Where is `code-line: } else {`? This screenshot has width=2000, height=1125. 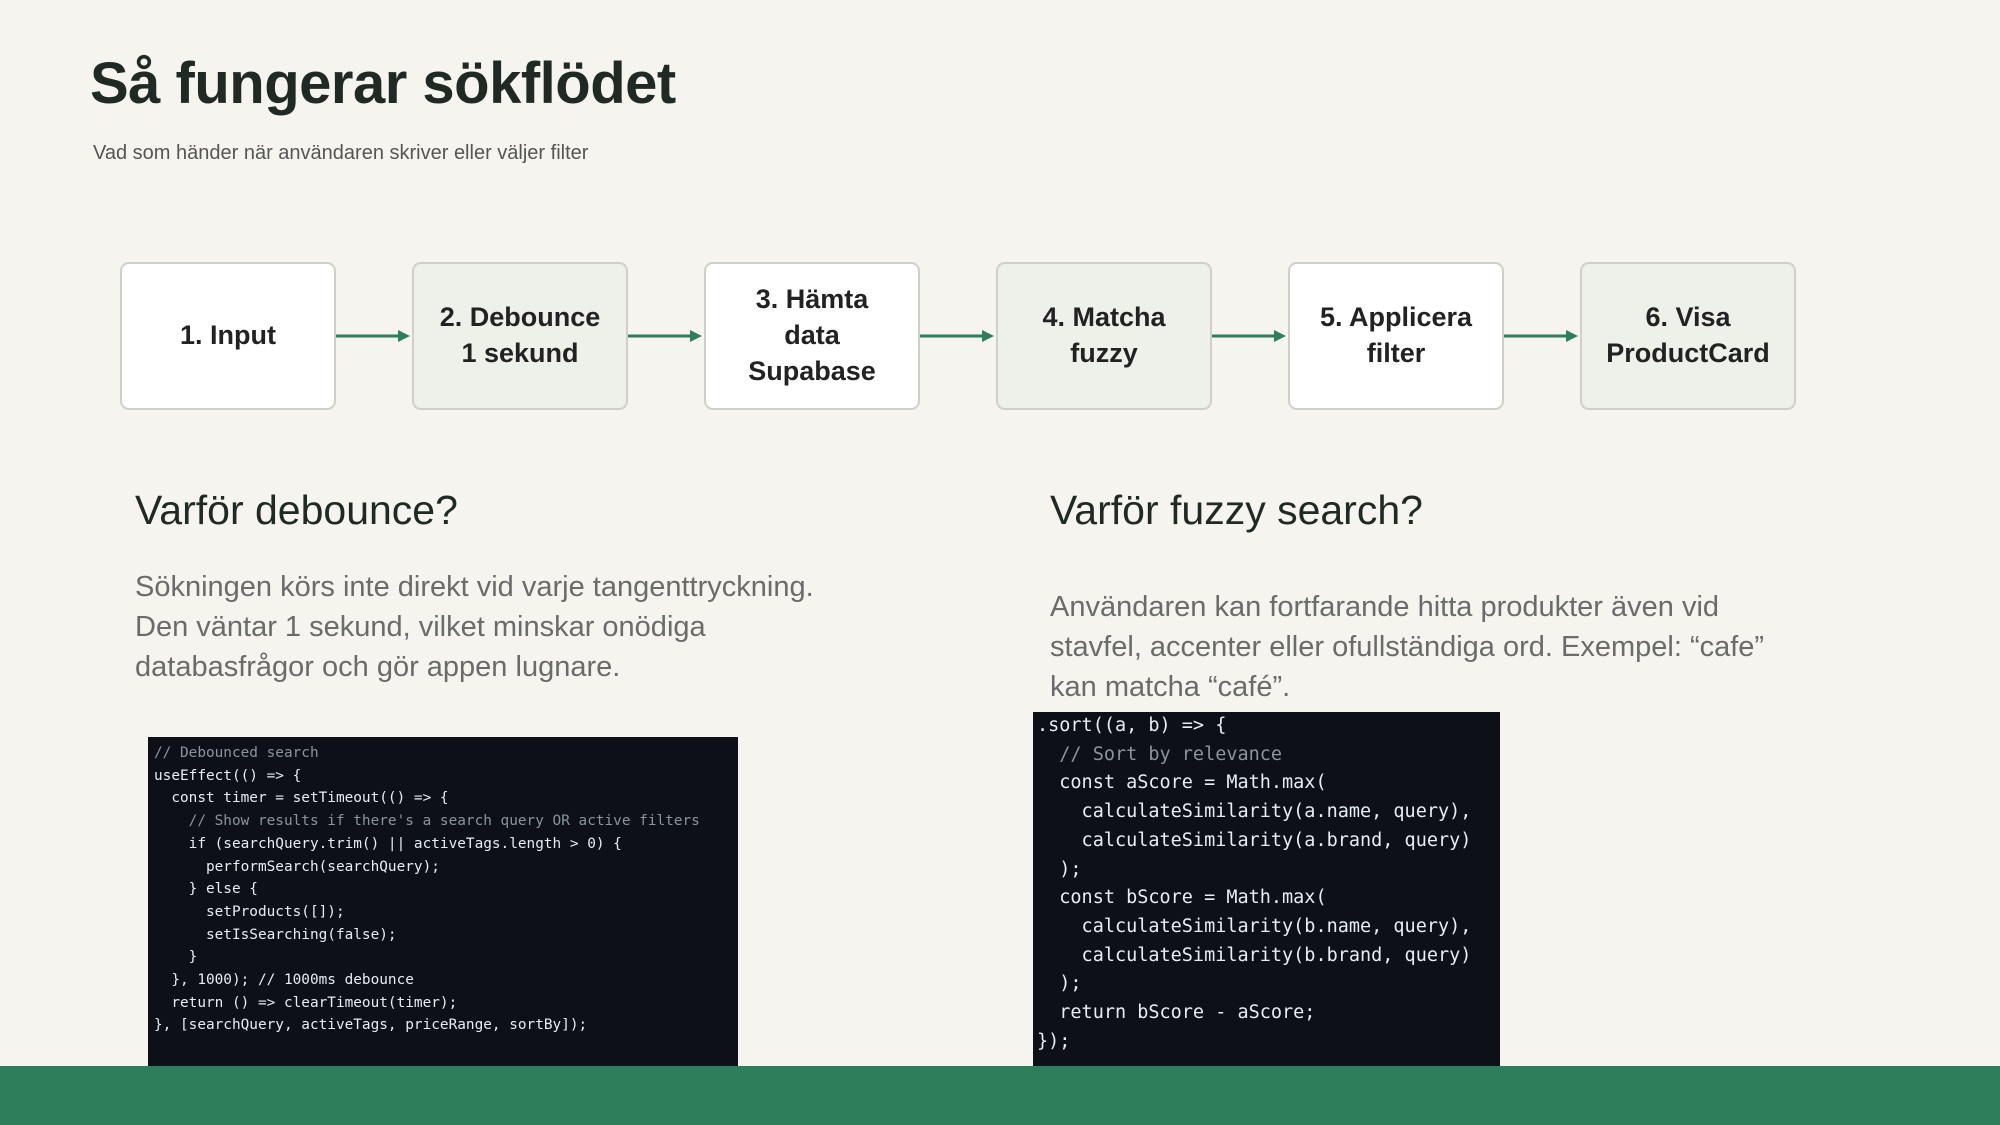 code-line: } else { is located at coordinates (206, 889).